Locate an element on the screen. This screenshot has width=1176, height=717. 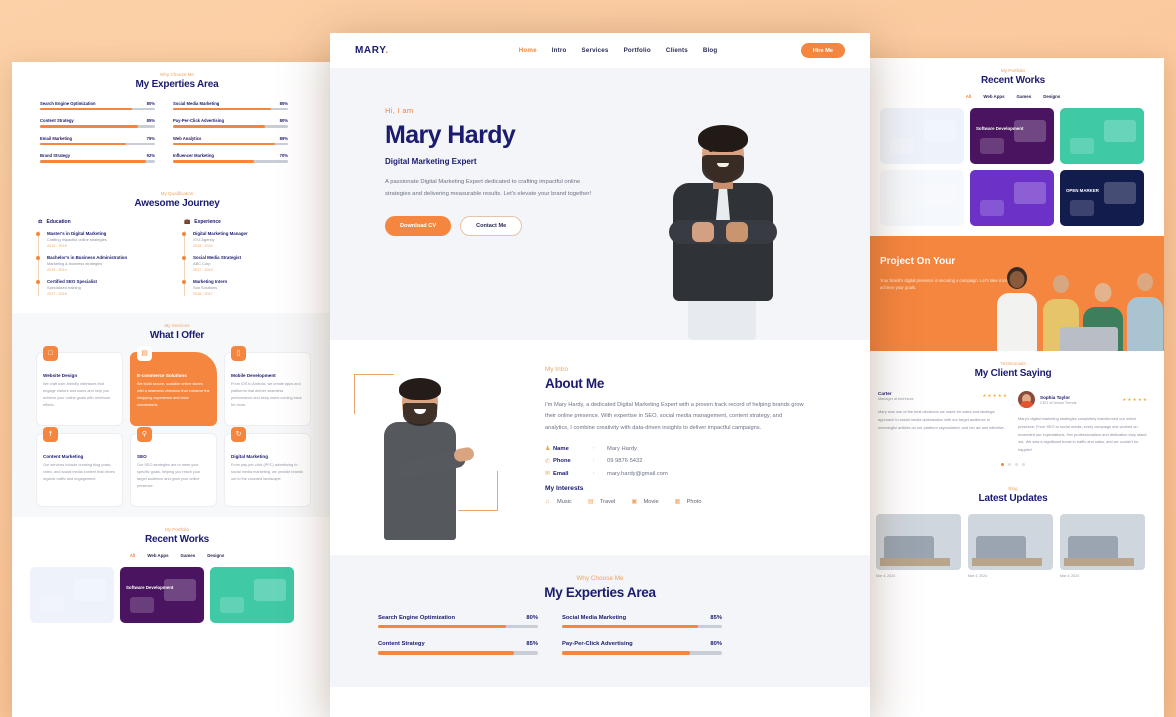
nav-item-home: Home is located at coordinates (528, 50).